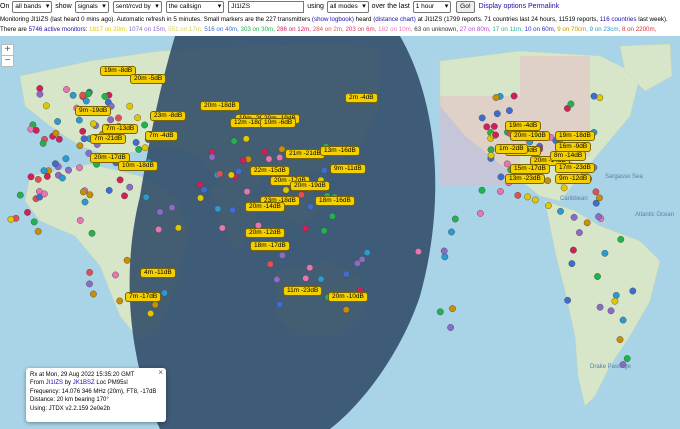 Image resolution: width=680 pixels, height=429 pixels. I want to click on close-icon: ×, so click(160, 372).